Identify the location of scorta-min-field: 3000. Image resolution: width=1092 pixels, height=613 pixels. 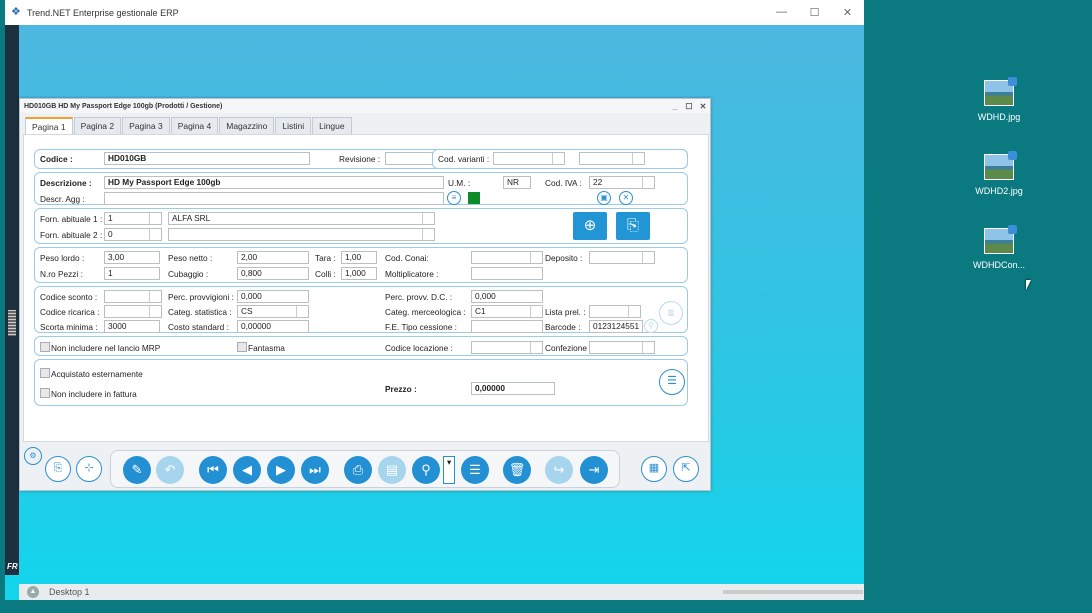
(132, 326).